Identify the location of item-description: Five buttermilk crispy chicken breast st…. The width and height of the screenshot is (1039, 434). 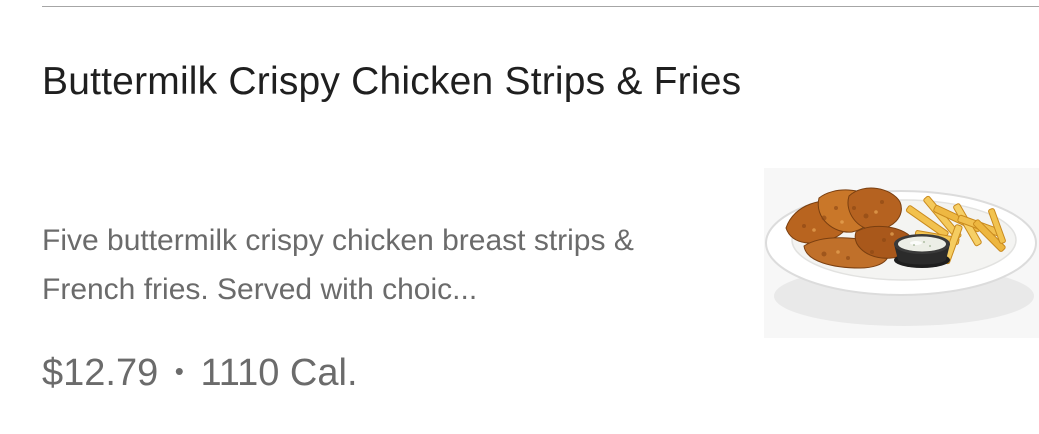
(338, 265).